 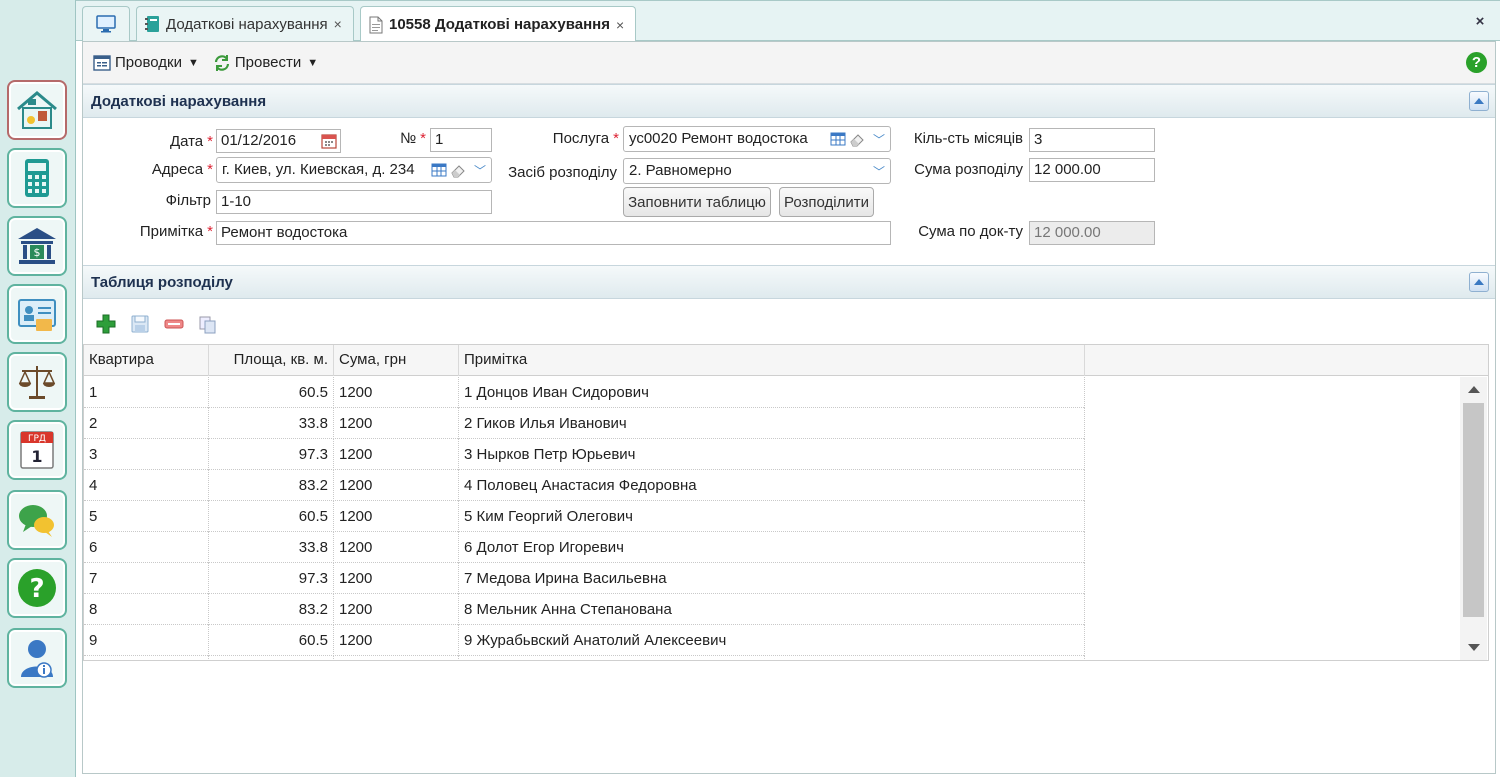 What do you see at coordinates (245, 23) in the screenshot?
I see `tab-additional-charges: Додаткові нарахування ×` at bounding box center [245, 23].